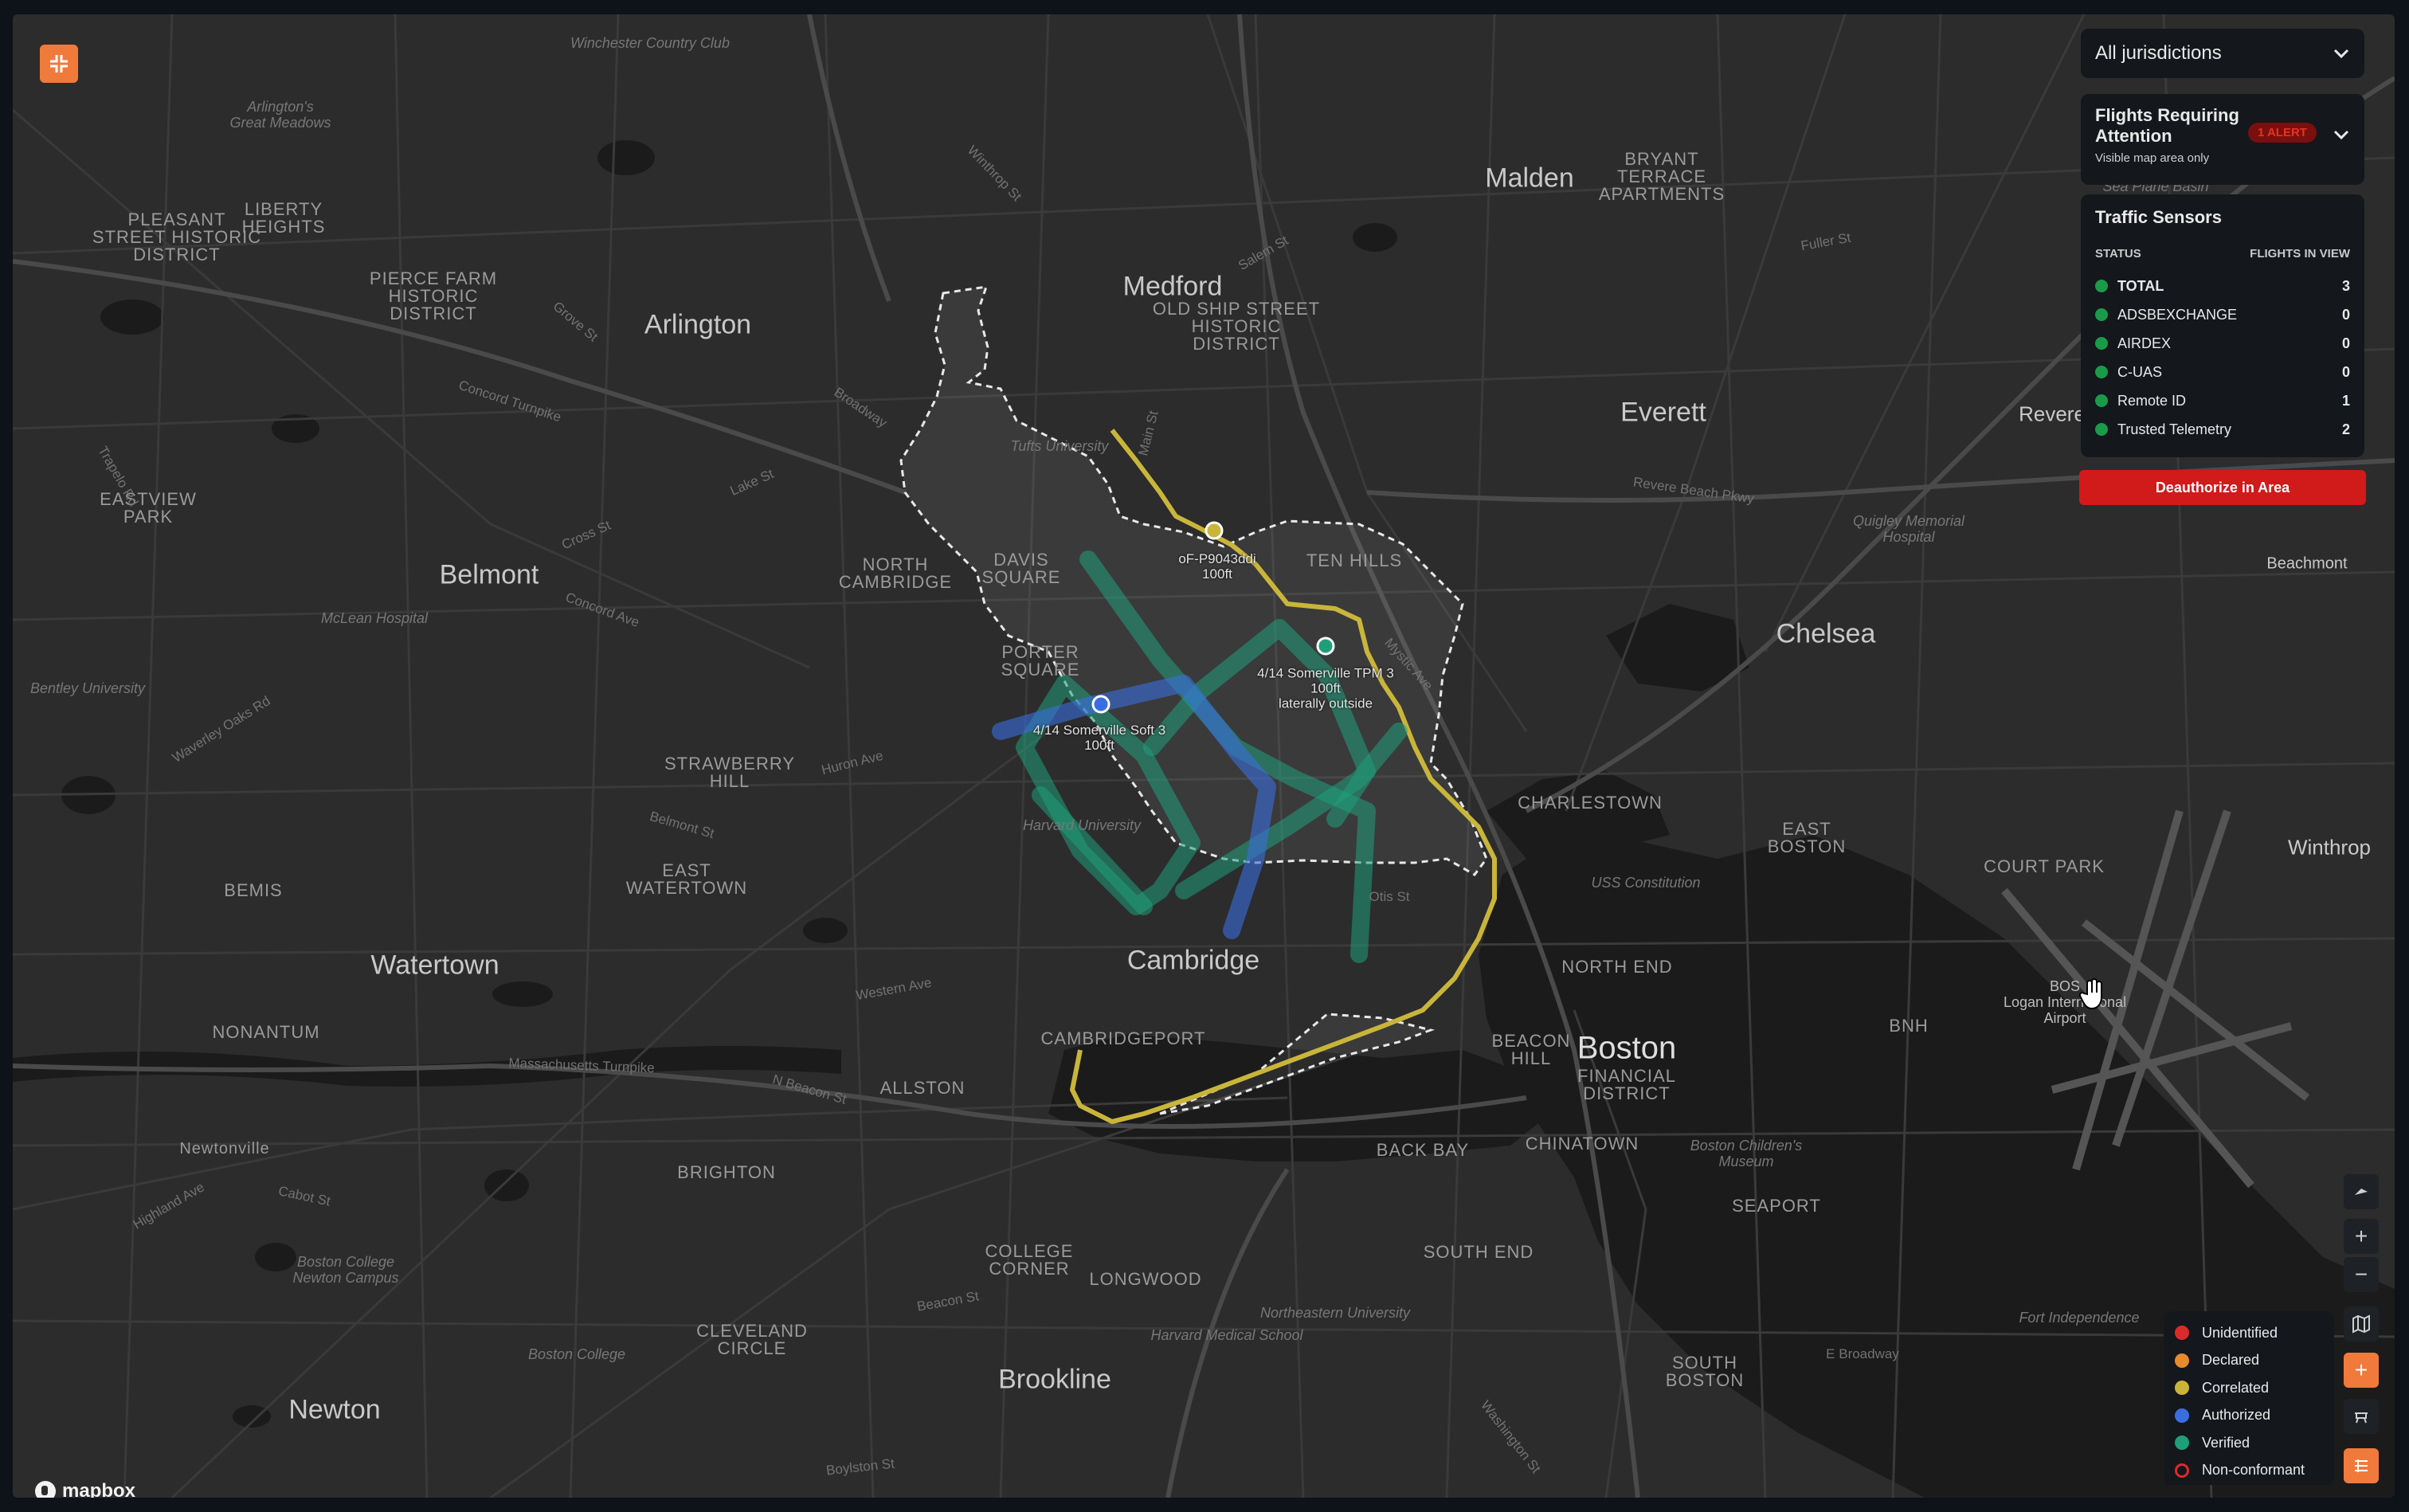 The image size is (2409, 1512). Describe the element at coordinates (2222, 487) in the screenshot. I see `deauthorize-button: Deauthorize in Area` at that location.